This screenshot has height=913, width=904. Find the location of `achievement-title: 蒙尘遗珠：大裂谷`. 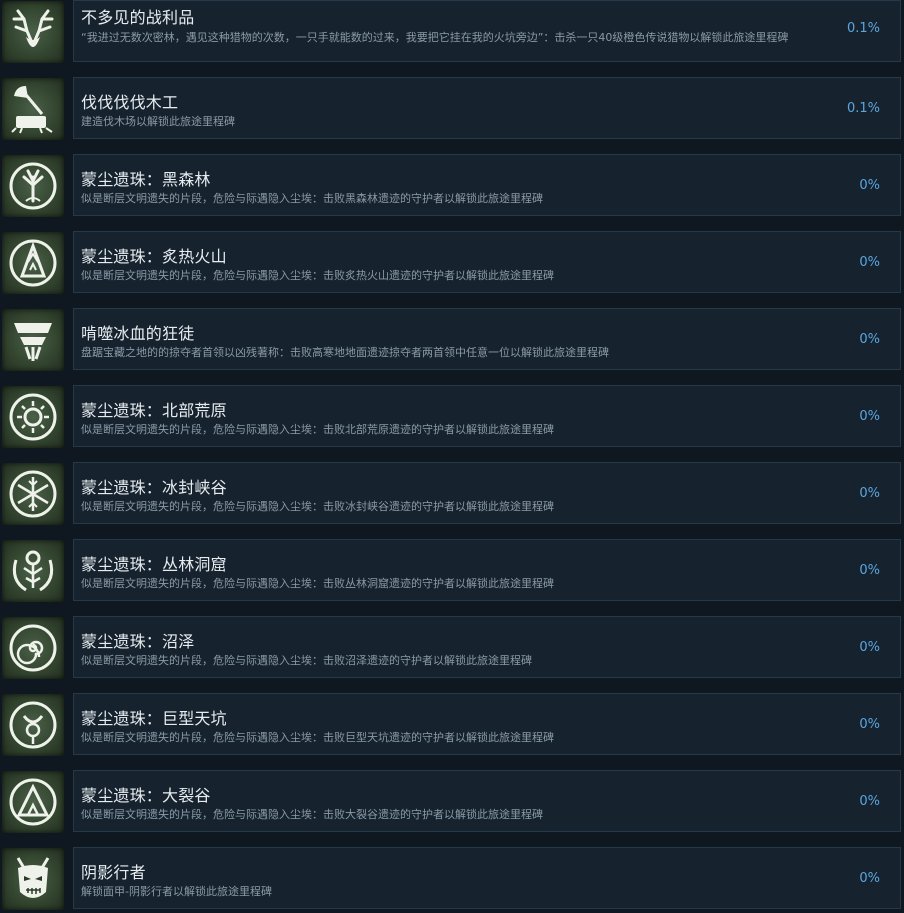

achievement-title: 蒙尘遗珠：大裂谷 is located at coordinates (146, 795).